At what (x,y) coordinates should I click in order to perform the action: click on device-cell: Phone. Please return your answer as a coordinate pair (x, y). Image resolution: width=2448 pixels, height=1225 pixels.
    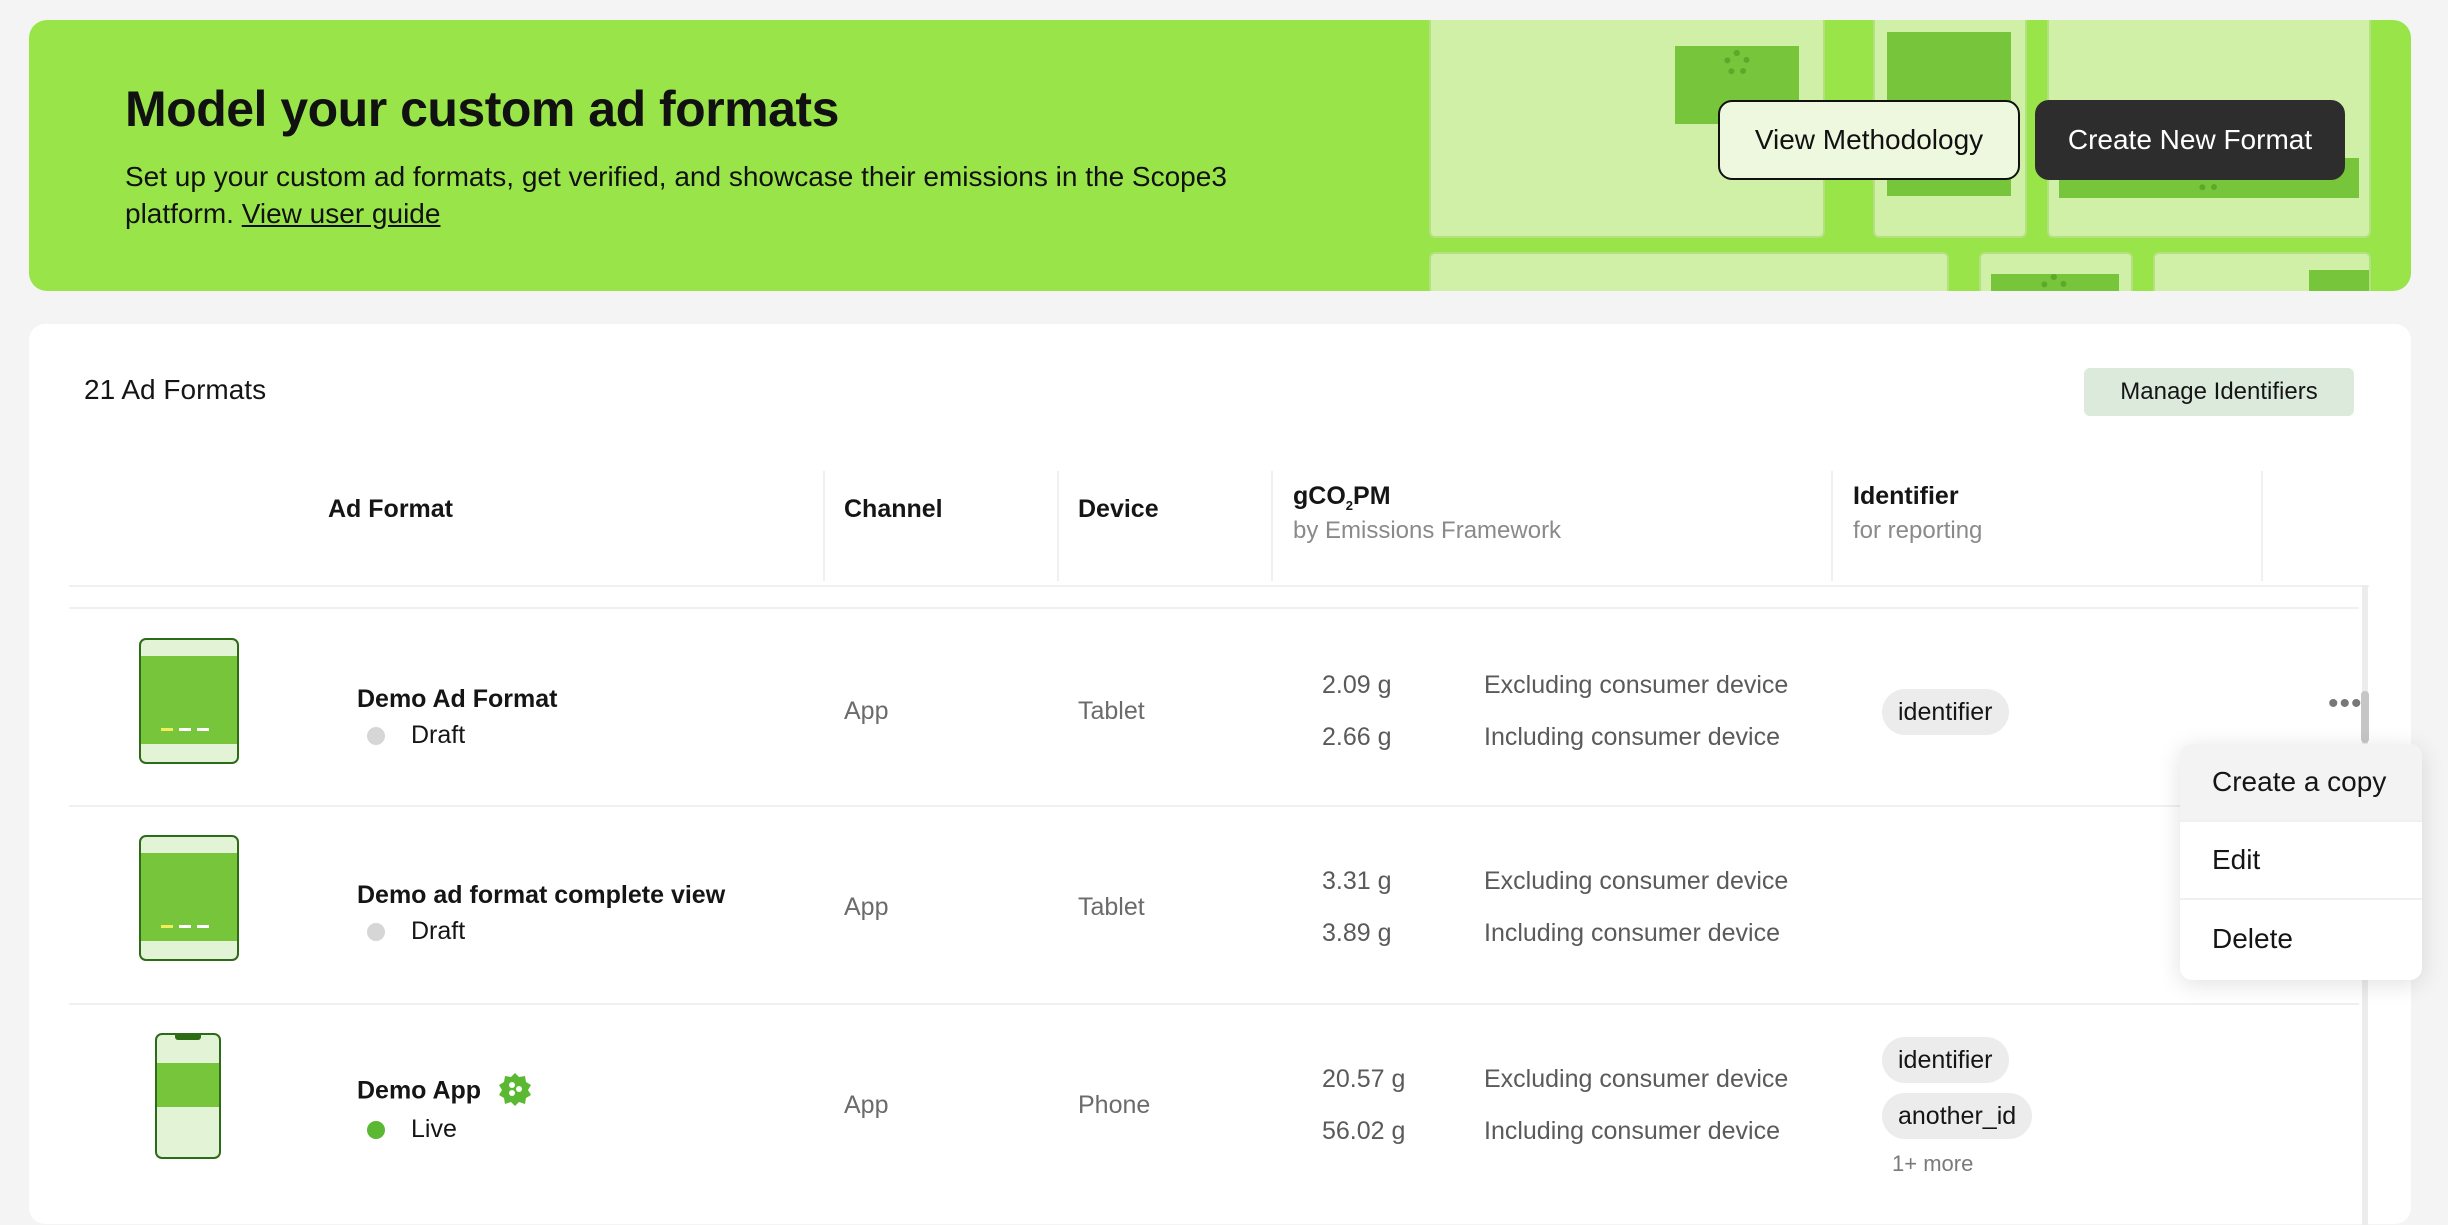
    Looking at the image, I should click on (1114, 1105).